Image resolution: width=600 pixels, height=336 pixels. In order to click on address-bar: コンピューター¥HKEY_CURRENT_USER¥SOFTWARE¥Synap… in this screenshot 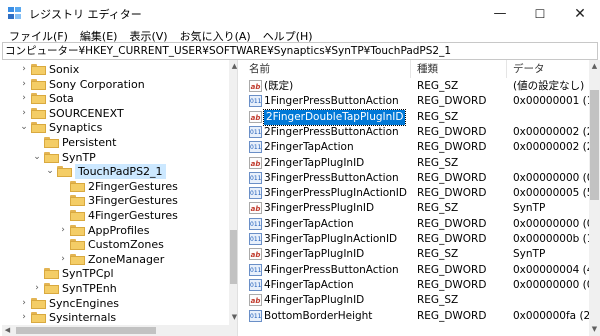, I will do `click(300, 51)`.